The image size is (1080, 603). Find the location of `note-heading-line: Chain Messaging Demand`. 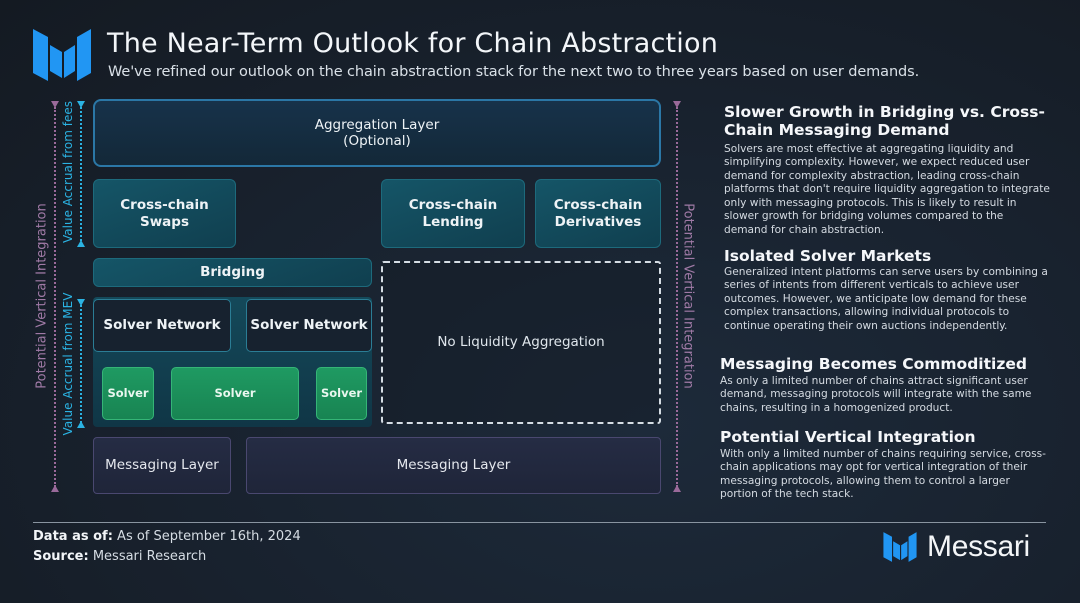

note-heading-line: Chain Messaging Demand is located at coordinates (837, 129).